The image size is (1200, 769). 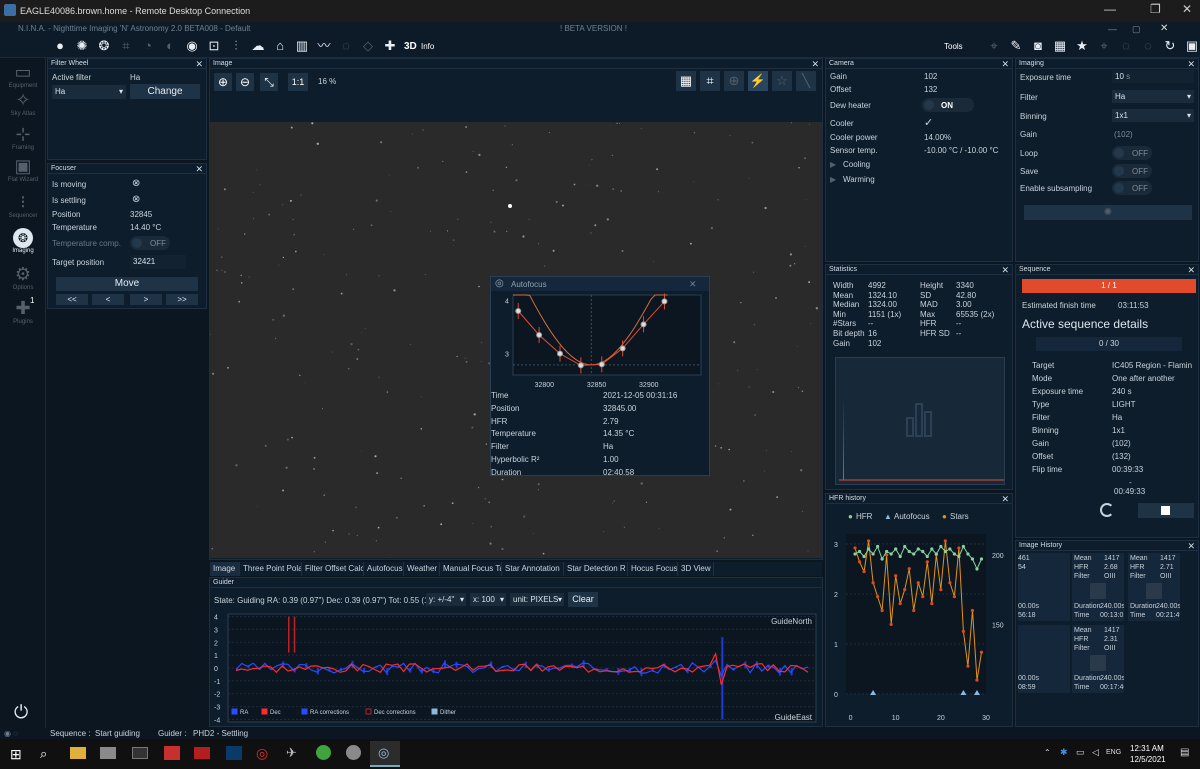 I want to click on bluetooth-icon: ✱, so click(x=1064, y=752).